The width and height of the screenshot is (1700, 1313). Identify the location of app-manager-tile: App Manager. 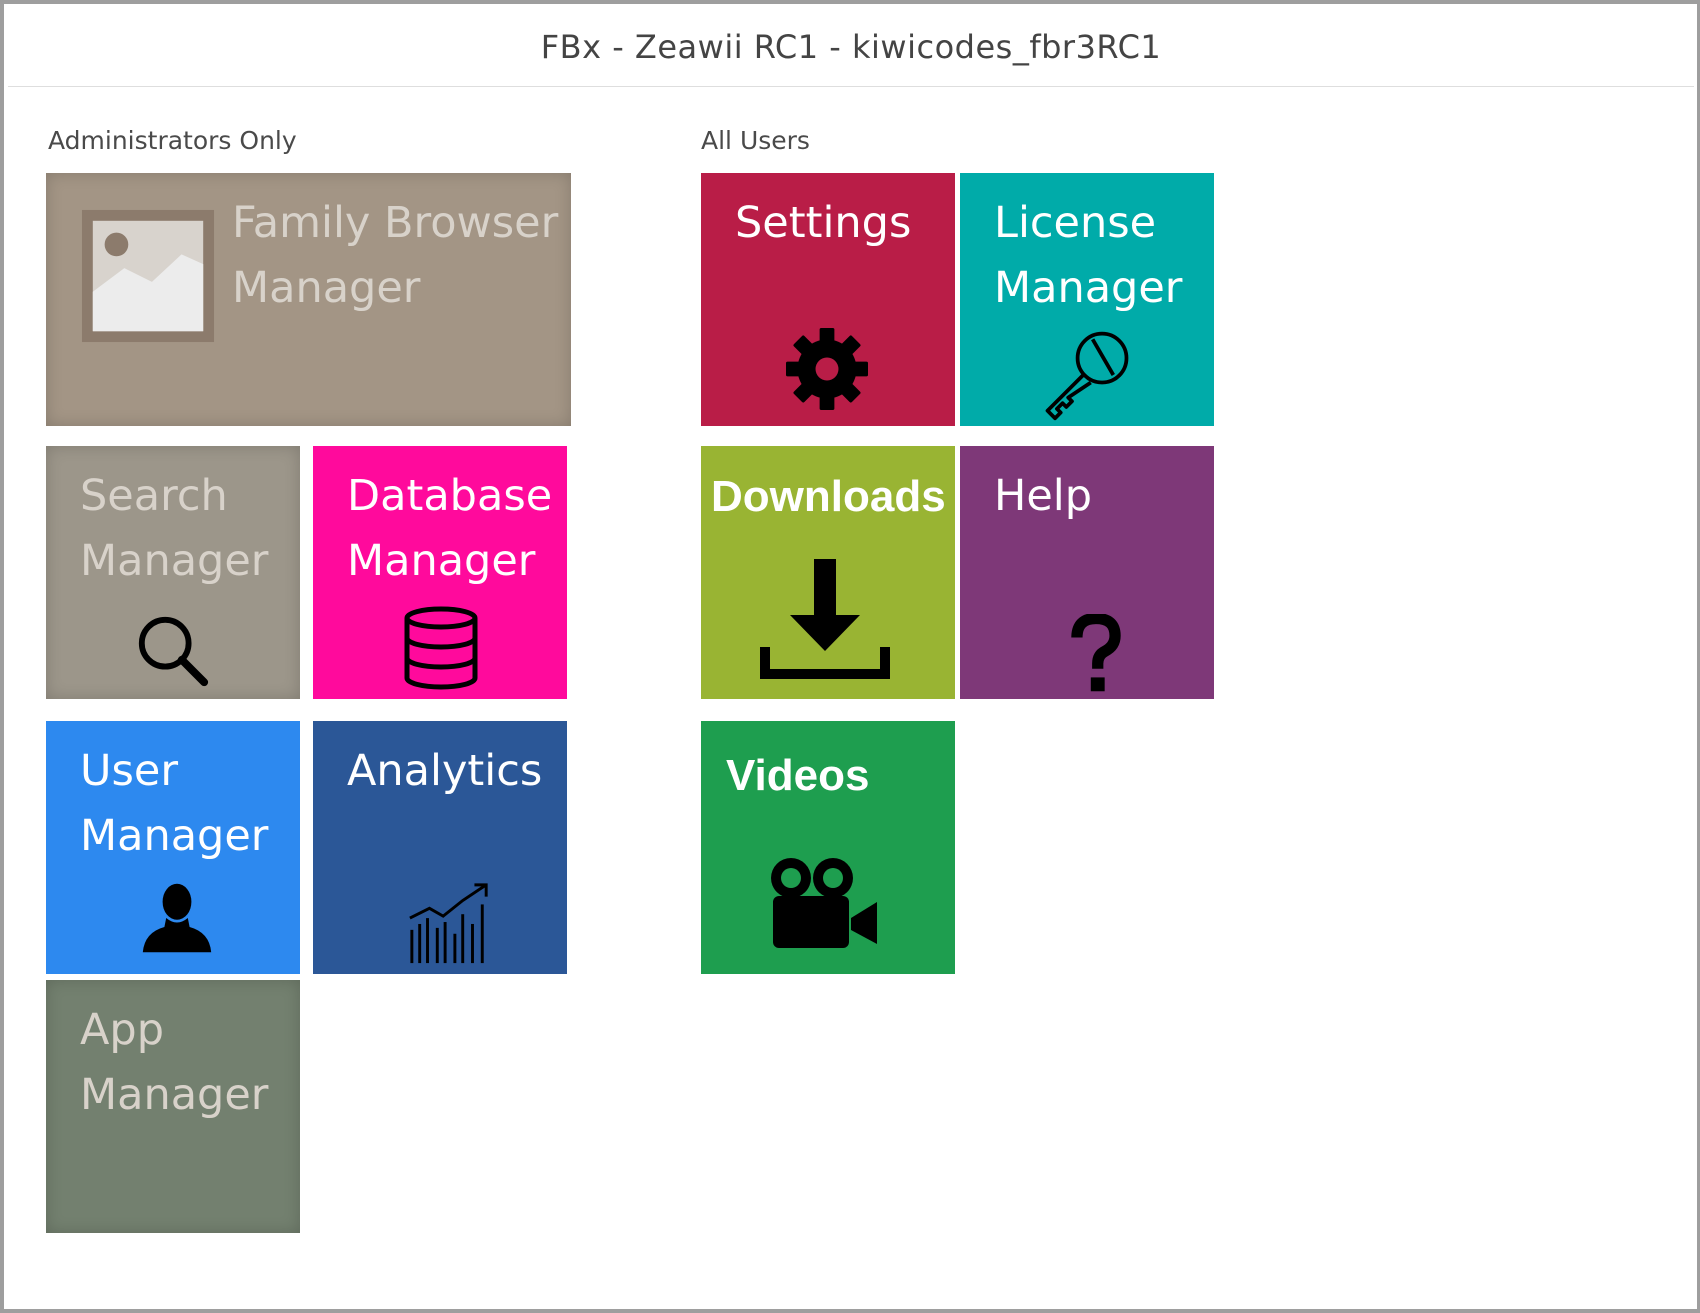
(173, 1106).